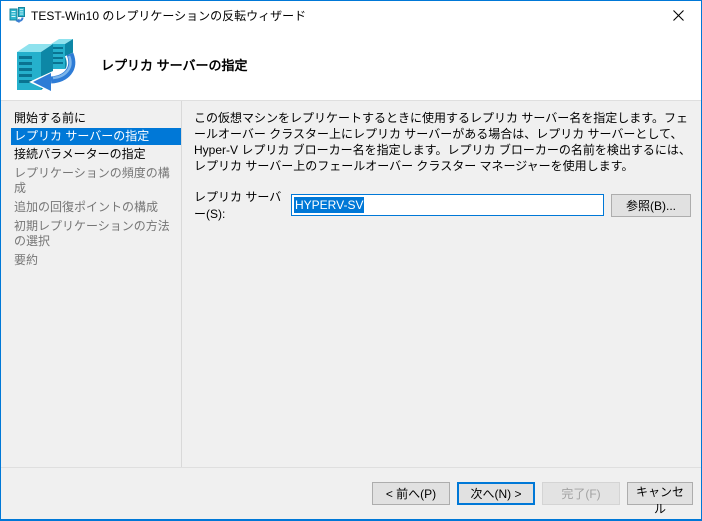  I want to click on wizard-header: レプリカ サーバーの指定, so click(351, 65).